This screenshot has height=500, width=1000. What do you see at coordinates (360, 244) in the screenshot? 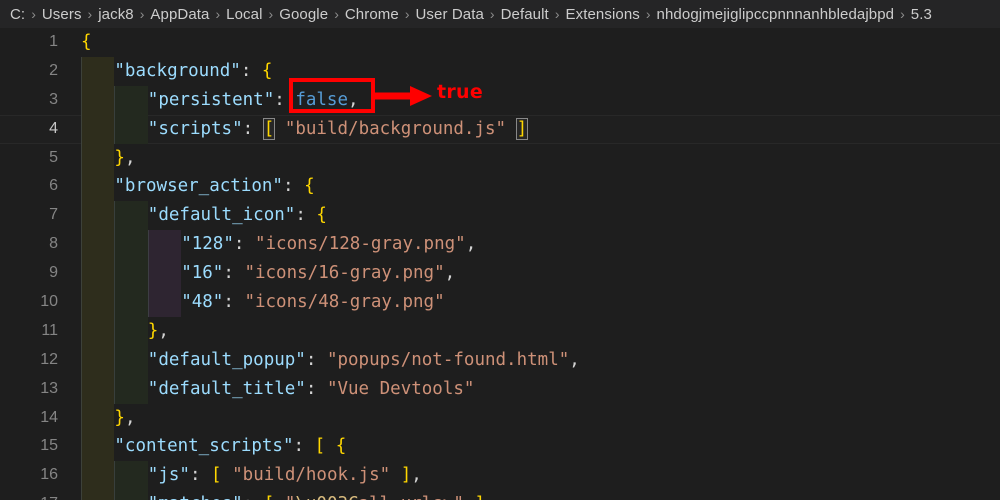
I see `json-string: "icons/128-gray.png"` at bounding box center [360, 244].